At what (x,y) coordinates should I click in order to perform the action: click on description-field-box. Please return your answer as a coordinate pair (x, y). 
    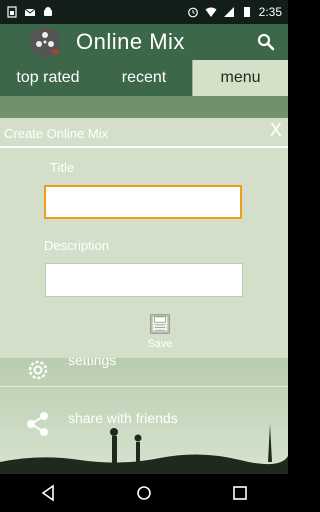
    Looking at the image, I should click on (144, 280).